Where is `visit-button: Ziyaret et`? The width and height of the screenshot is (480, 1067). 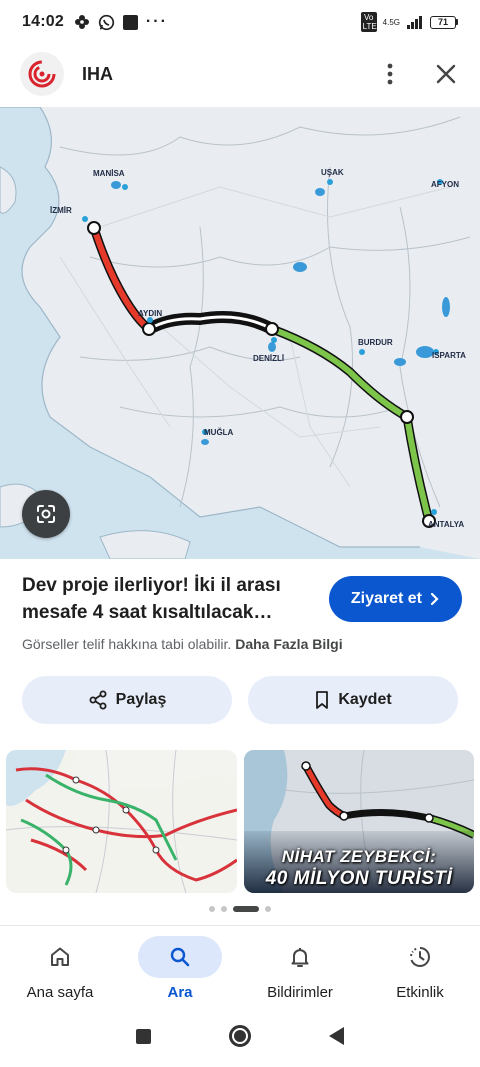
visit-button: Ziyaret et is located at coordinates (395, 599).